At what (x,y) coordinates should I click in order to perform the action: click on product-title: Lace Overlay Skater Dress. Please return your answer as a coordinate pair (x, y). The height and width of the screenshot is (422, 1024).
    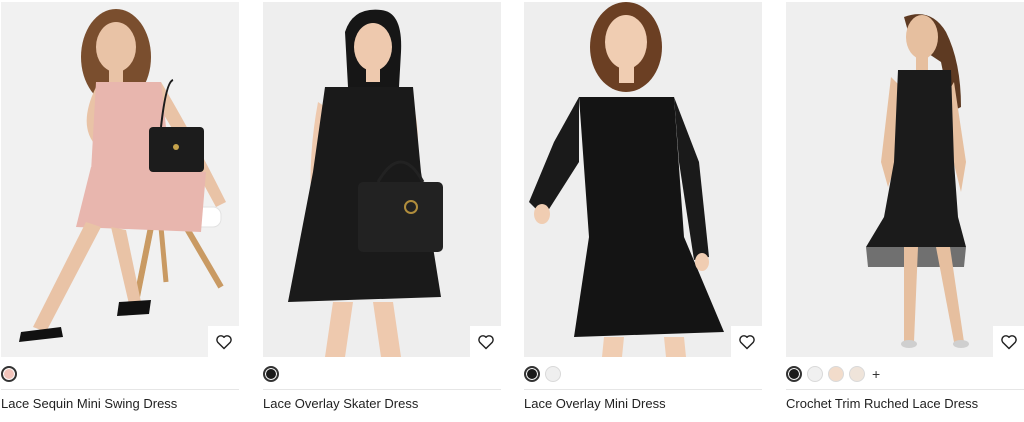
    Looking at the image, I should click on (340, 403).